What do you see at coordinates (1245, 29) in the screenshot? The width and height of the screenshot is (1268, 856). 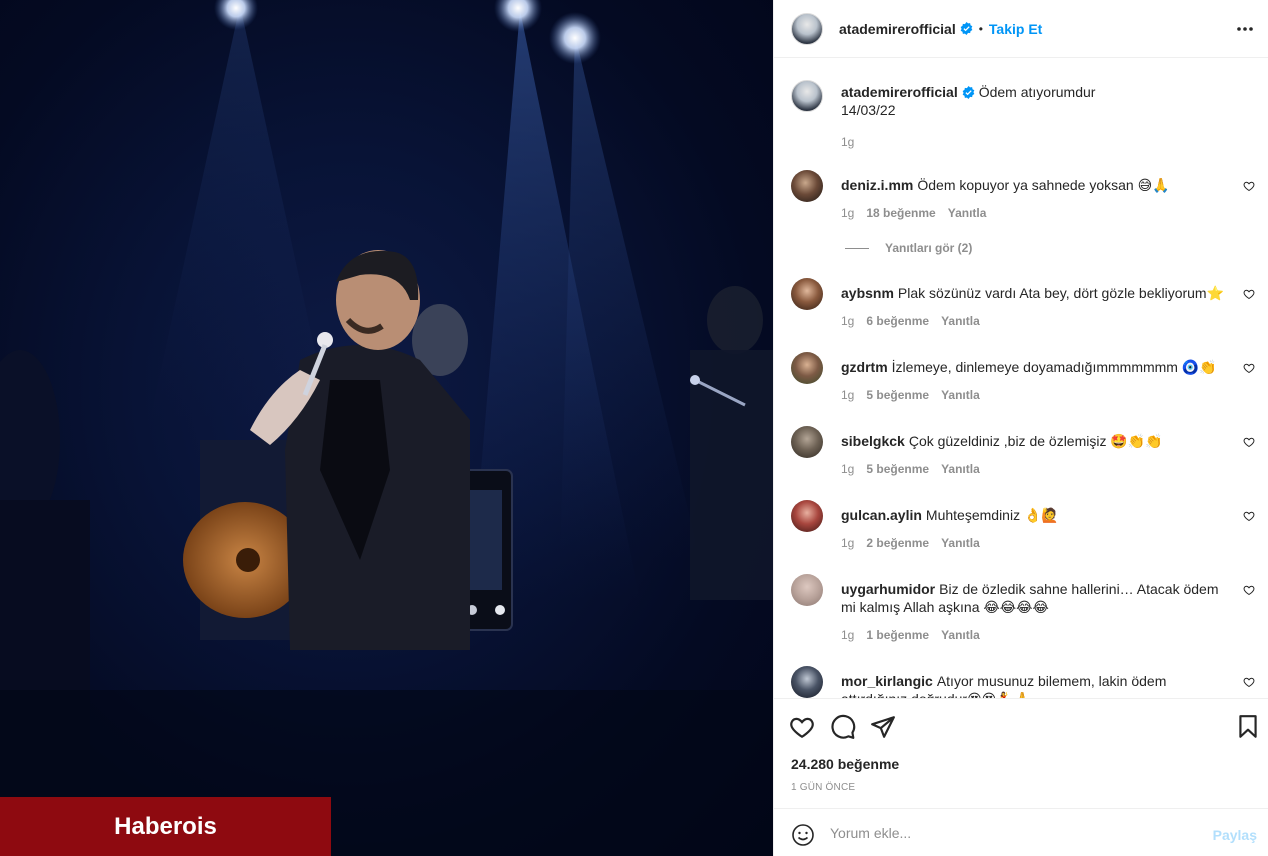 I see `more-options-icon` at bounding box center [1245, 29].